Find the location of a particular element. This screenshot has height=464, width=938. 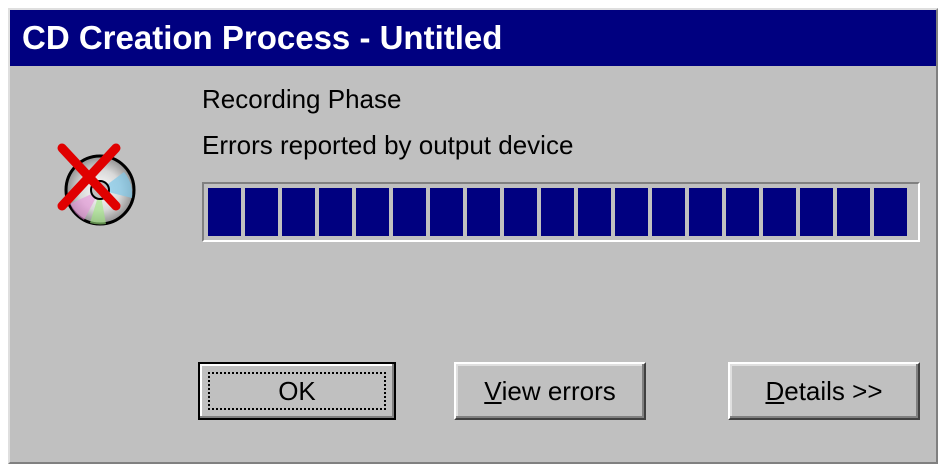

cd-error-icon is located at coordinates (96, 184).